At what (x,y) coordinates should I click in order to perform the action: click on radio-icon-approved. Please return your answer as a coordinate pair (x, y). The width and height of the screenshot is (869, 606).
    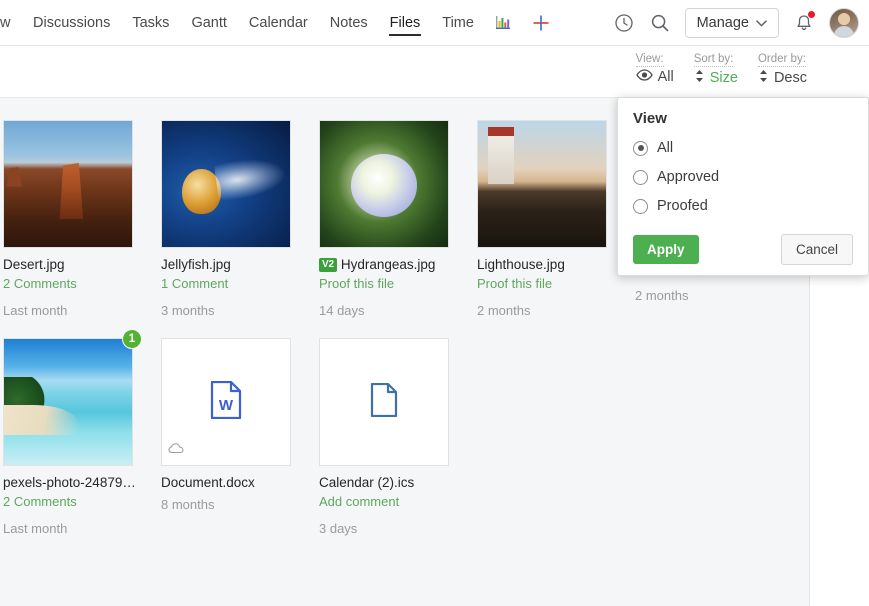
    Looking at the image, I should click on (640, 177).